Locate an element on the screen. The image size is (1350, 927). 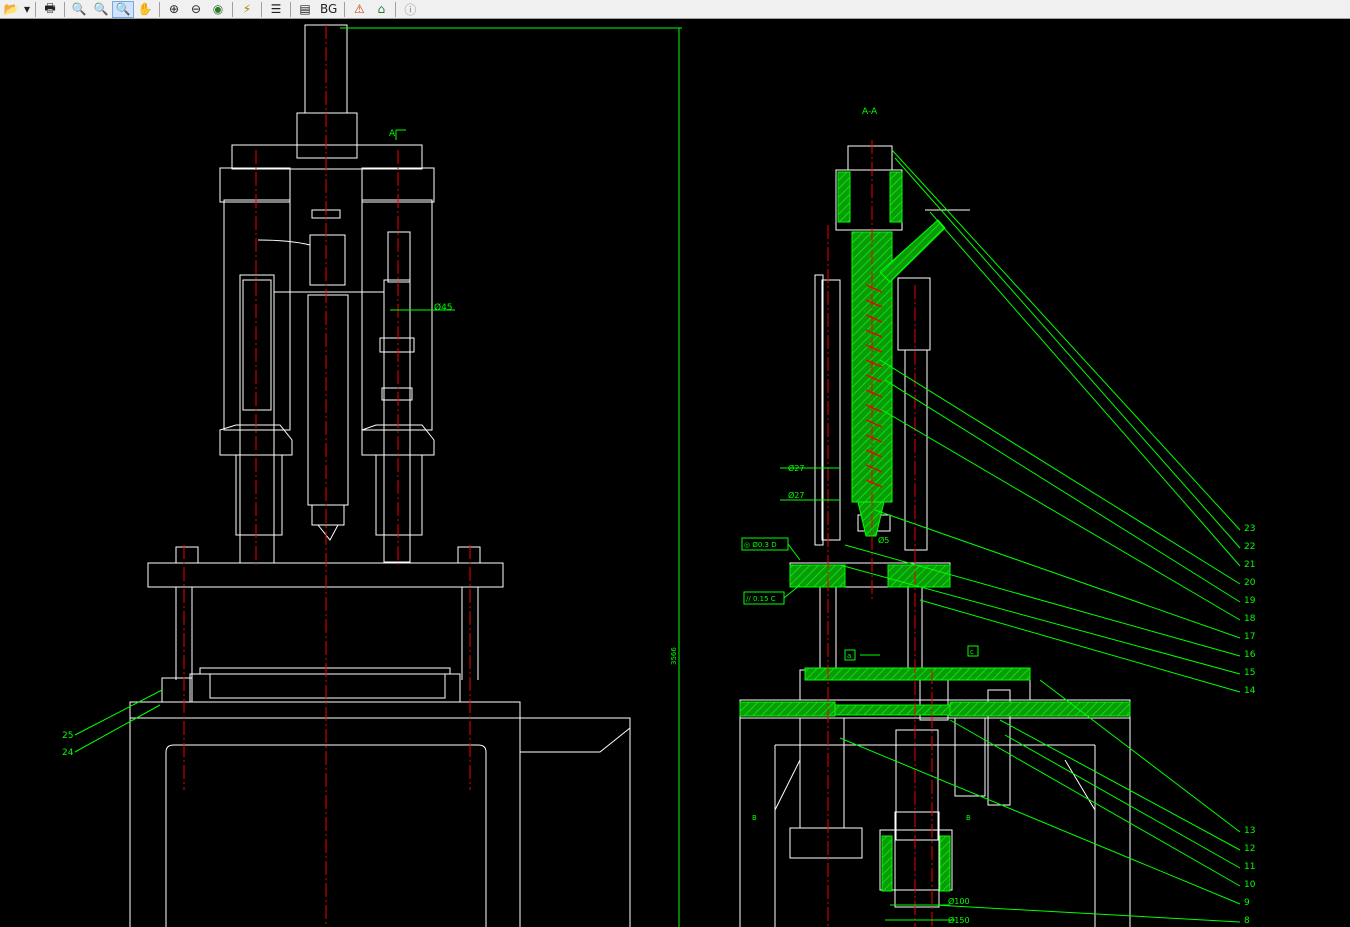
dim-height-3566: 3566 is located at coordinates (674, 656).